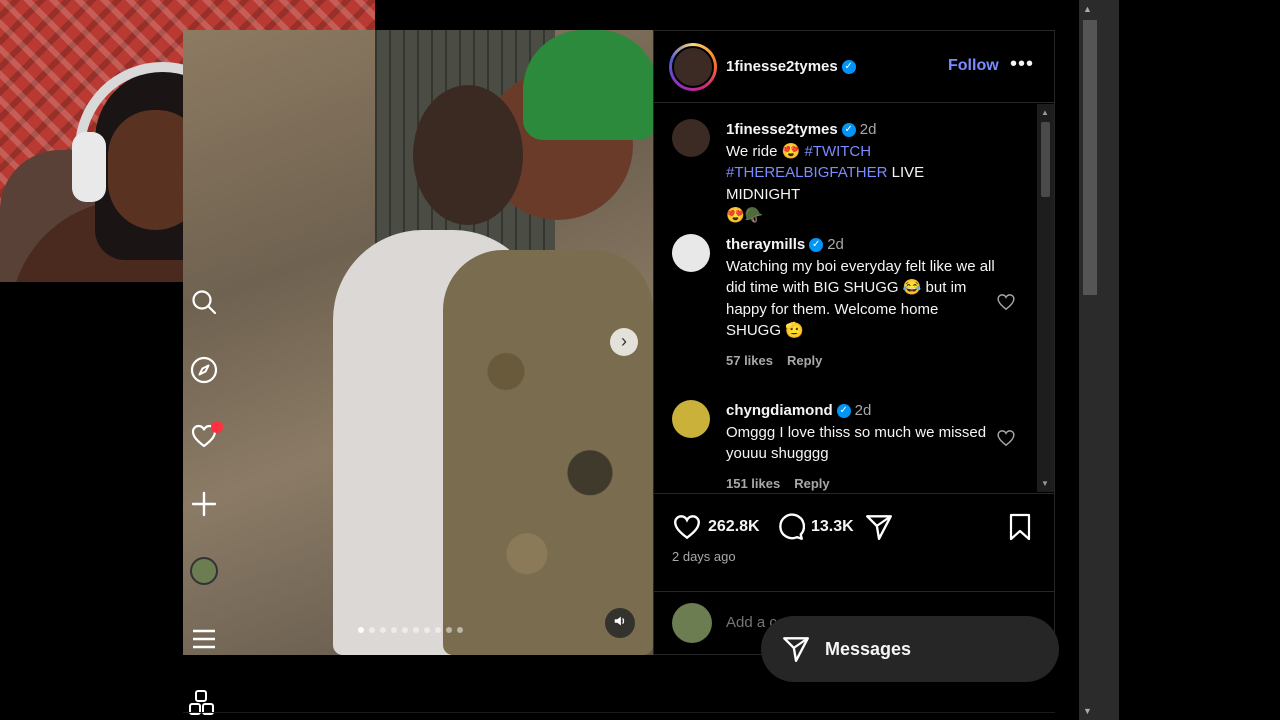 The image size is (1280, 720). I want to click on caption-username: 1finesse2tymes, so click(782, 129).